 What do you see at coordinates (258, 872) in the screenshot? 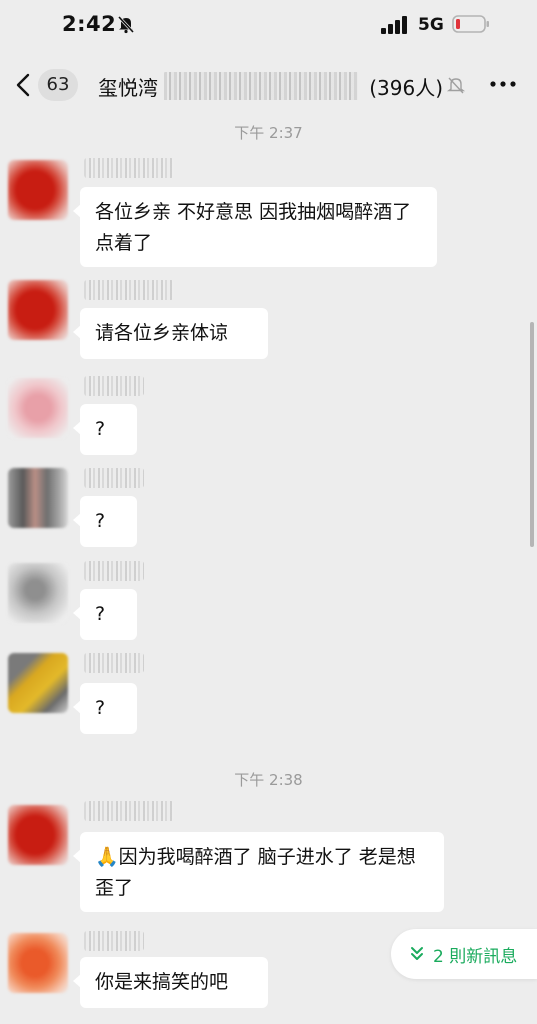
I see `message-bubble: 🙏因为我喝醉酒了 脑子进水了 老是想歪了` at bounding box center [258, 872].